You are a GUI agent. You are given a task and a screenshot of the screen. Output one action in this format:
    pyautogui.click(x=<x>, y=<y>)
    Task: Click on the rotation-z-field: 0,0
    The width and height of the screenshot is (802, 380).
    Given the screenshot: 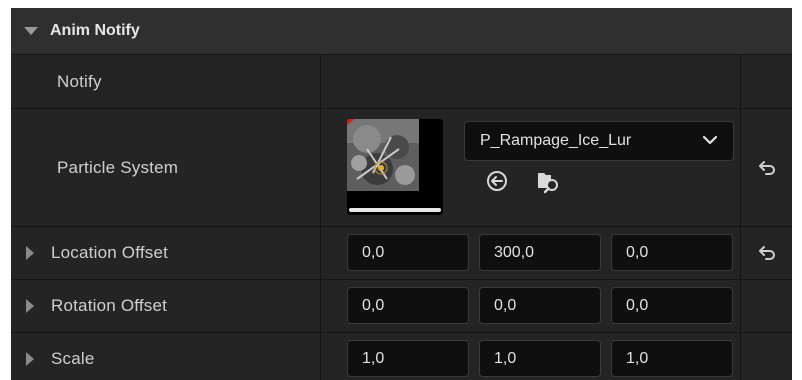 What is the action you would take?
    pyautogui.click(x=672, y=305)
    